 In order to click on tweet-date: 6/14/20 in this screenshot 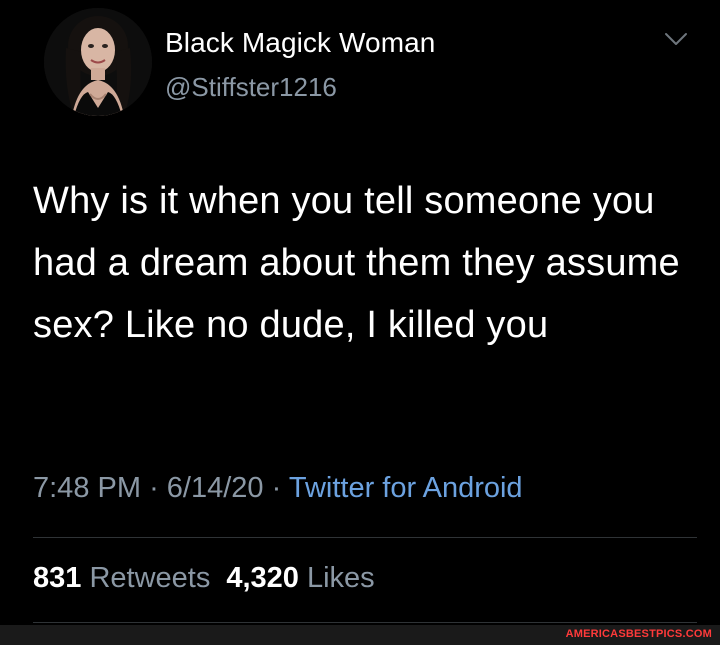, I will do `click(215, 488)`.